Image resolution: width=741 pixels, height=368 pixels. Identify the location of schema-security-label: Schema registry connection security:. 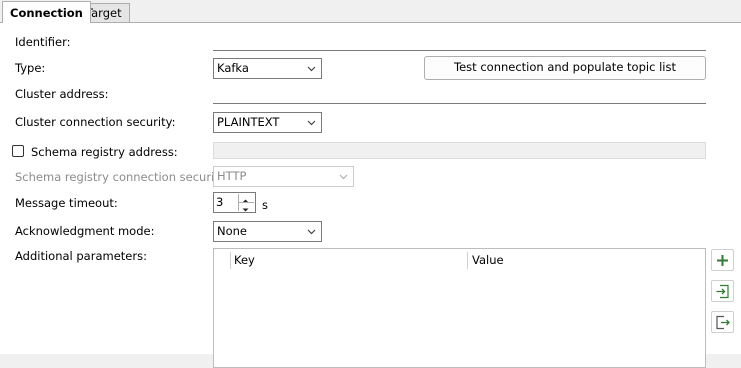
(122, 177).